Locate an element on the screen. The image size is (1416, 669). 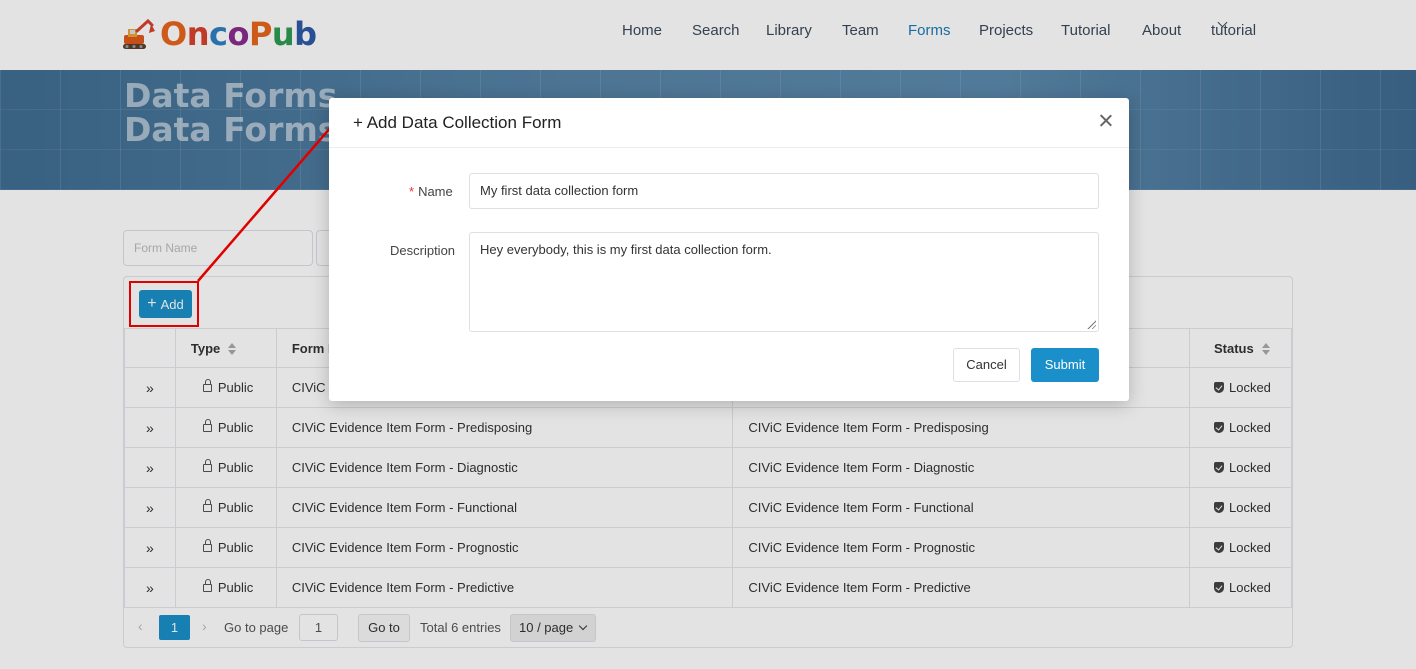
name-label-text: Name is located at coordinates (435, 191).